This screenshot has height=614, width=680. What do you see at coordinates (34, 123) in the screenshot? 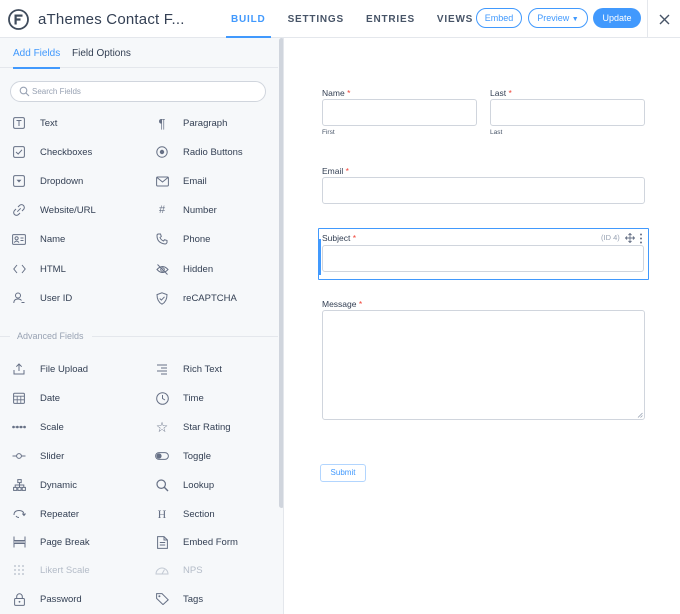
I see `field-text: Text` at bounding box center [34, 123].